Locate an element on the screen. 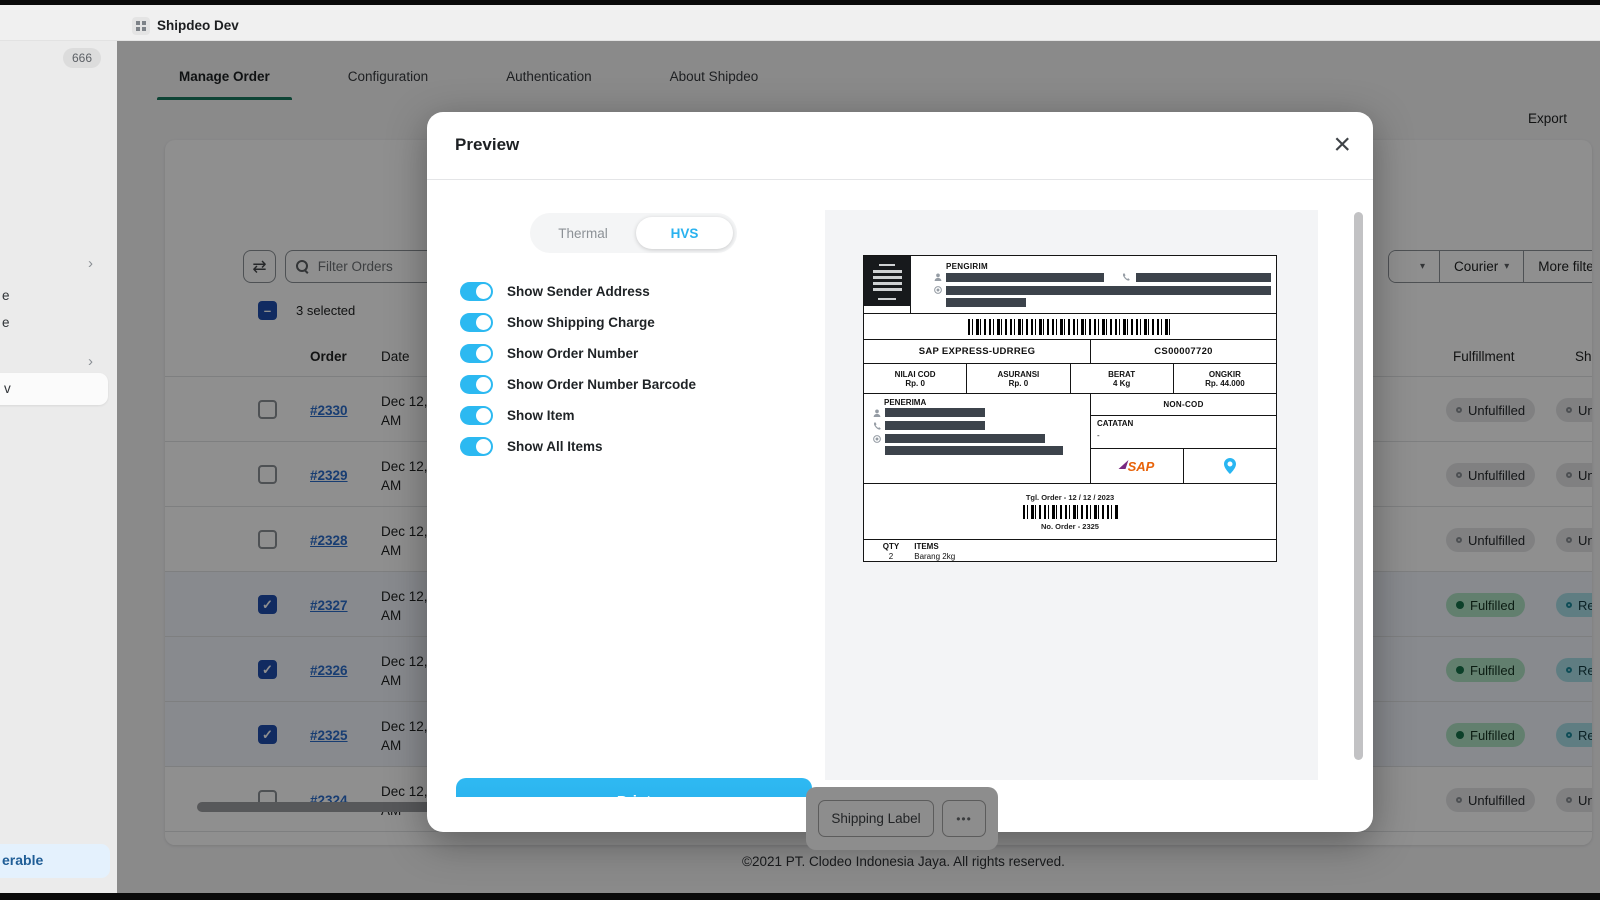 Image resolution: width=1600 pixels, height=900 pixels. courier-logo-footer is located at coordinates (887, 309).